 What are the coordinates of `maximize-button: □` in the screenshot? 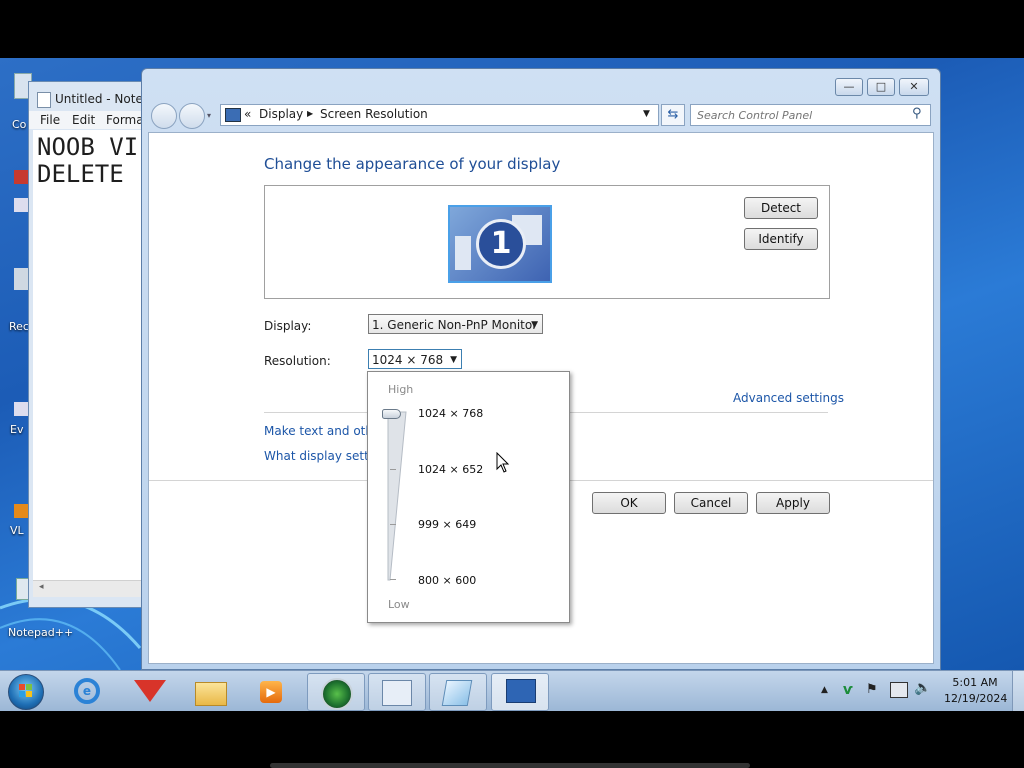 It's located at (881, 87).